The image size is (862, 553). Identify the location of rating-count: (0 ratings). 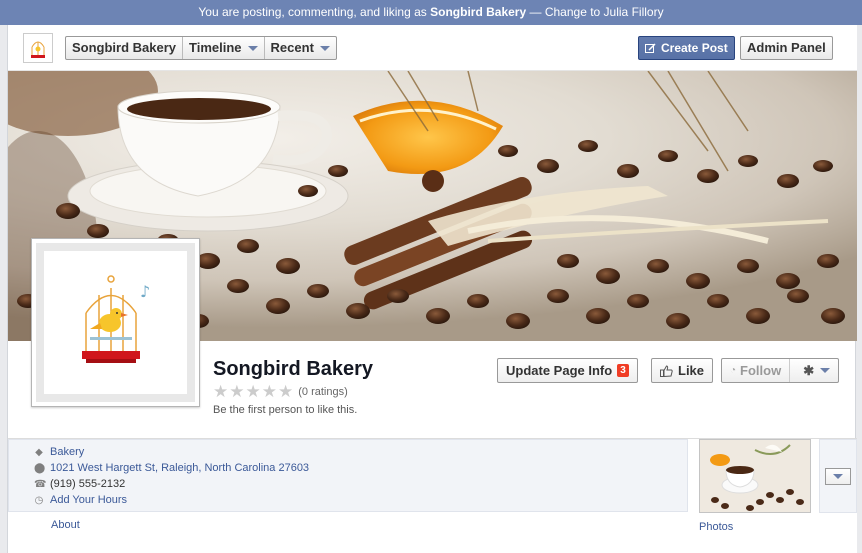
(323, 392).